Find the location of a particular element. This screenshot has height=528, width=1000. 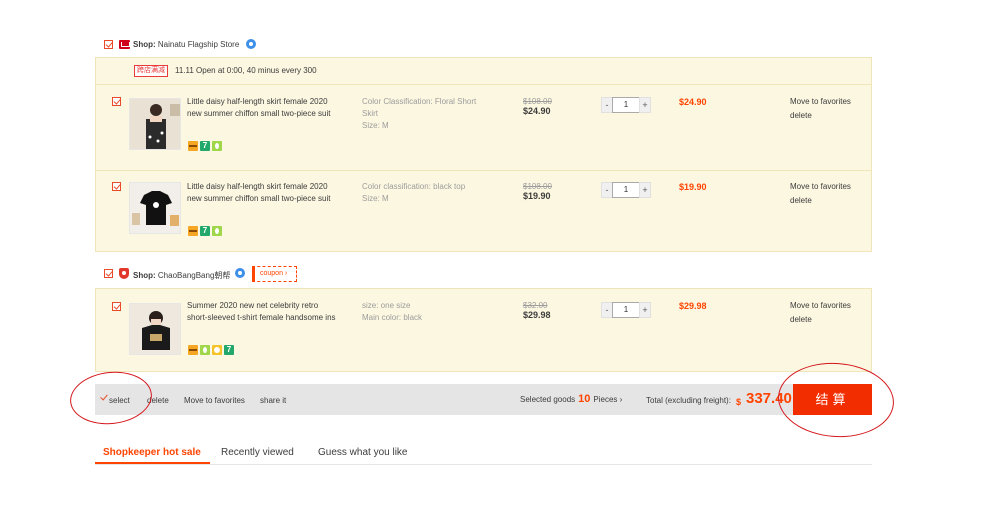

tab-shopkeeper-hot-sale: Shopkeeper hot sale is located at coordinates (152, 452).